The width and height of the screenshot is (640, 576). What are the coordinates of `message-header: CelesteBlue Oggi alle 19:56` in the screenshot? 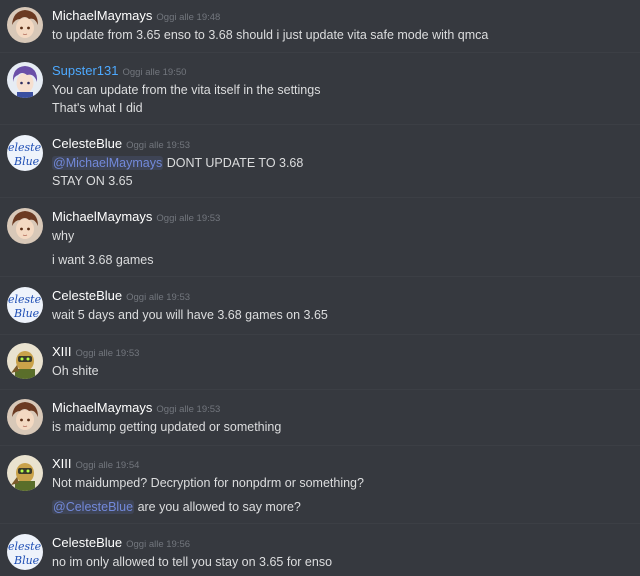 It's located at (121, 543).